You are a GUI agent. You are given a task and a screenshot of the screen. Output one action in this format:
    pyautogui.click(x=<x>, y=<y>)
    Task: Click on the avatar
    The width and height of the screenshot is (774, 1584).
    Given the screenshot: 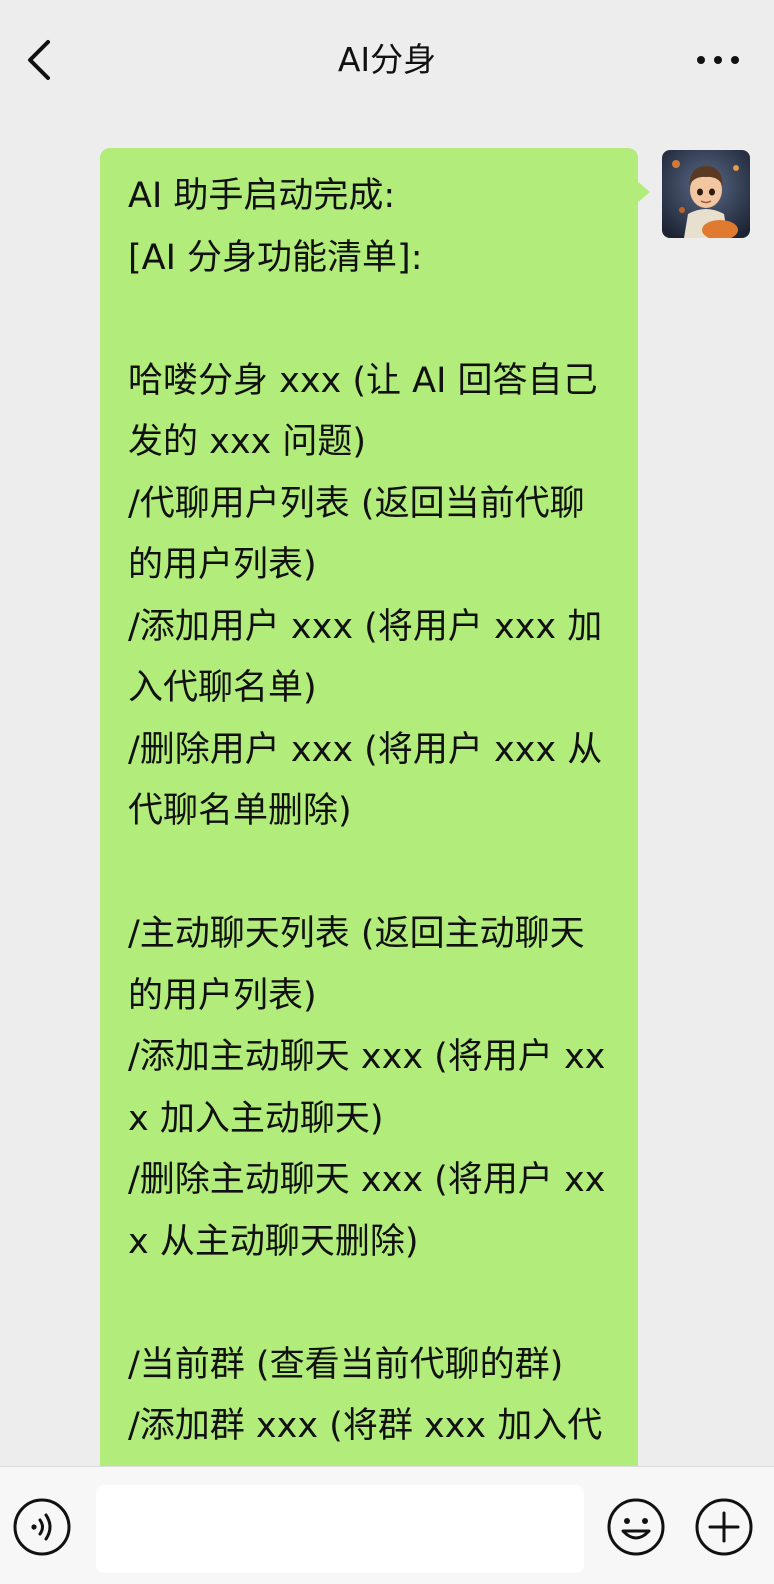 What is the action you would take?
    pyautogui.click(x=706, y=194)
    